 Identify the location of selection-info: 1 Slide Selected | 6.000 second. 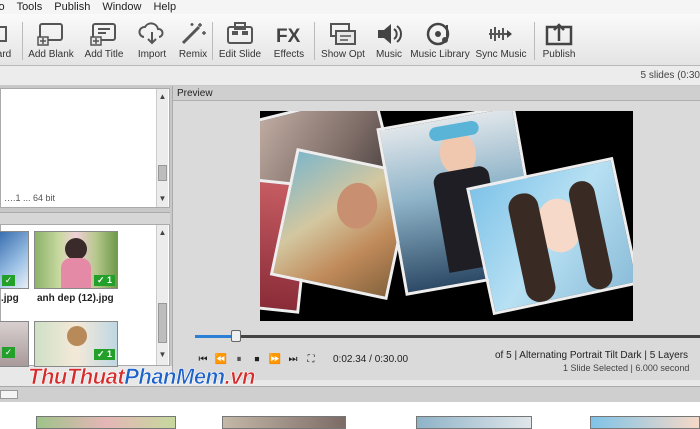
(626, 368).